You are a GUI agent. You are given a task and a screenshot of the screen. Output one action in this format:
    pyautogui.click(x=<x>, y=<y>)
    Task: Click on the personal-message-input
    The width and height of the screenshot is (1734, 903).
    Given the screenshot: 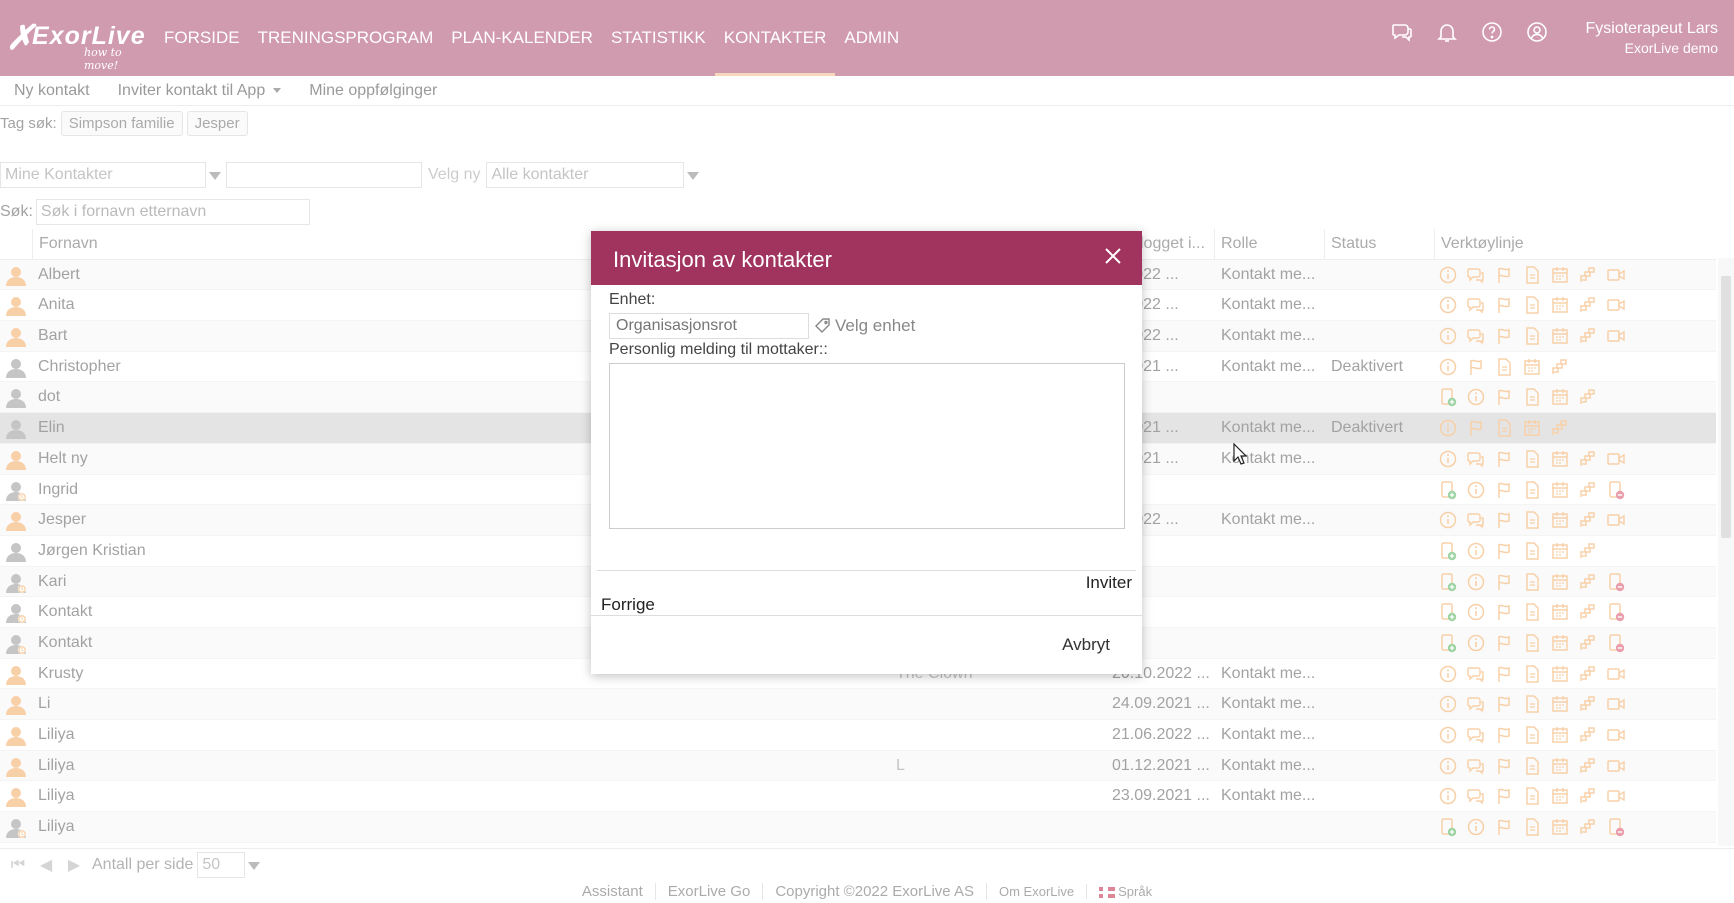 What is the action you would take?
    pyautogui.click(x=867, y=446)
    